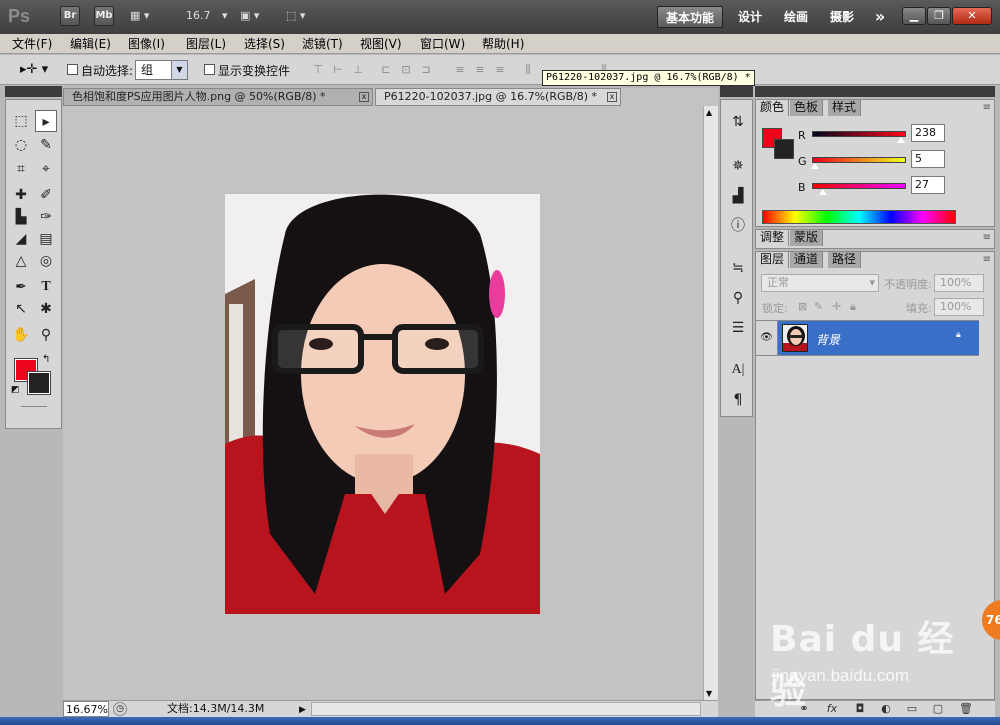  Describe the element at coordinates (21, 335) in the screenshot. I see `hand-icon: ✋` at that location.